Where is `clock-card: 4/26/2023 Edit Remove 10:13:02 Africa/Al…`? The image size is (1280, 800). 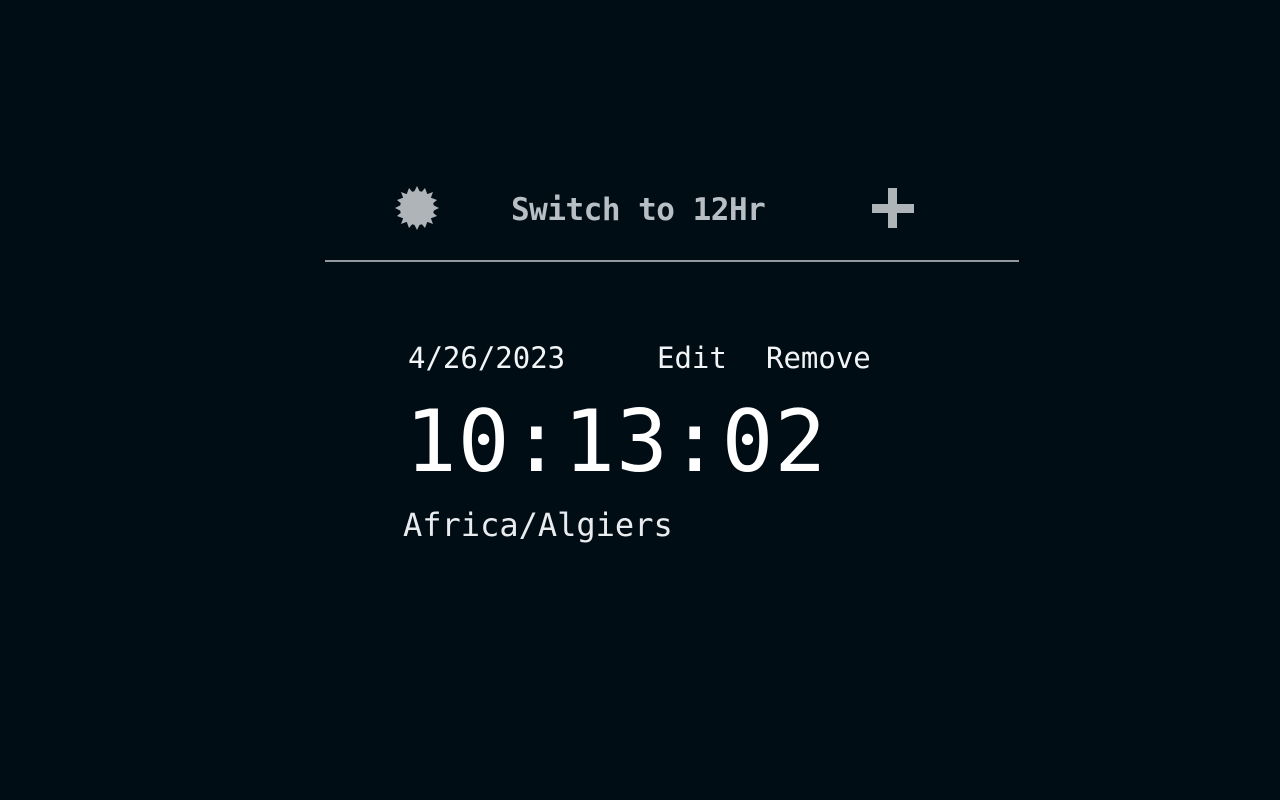 clock-card: 4/26/2023 Edit Remove 10:13:02 Africa/Al… is located at coordinates (663, 443).